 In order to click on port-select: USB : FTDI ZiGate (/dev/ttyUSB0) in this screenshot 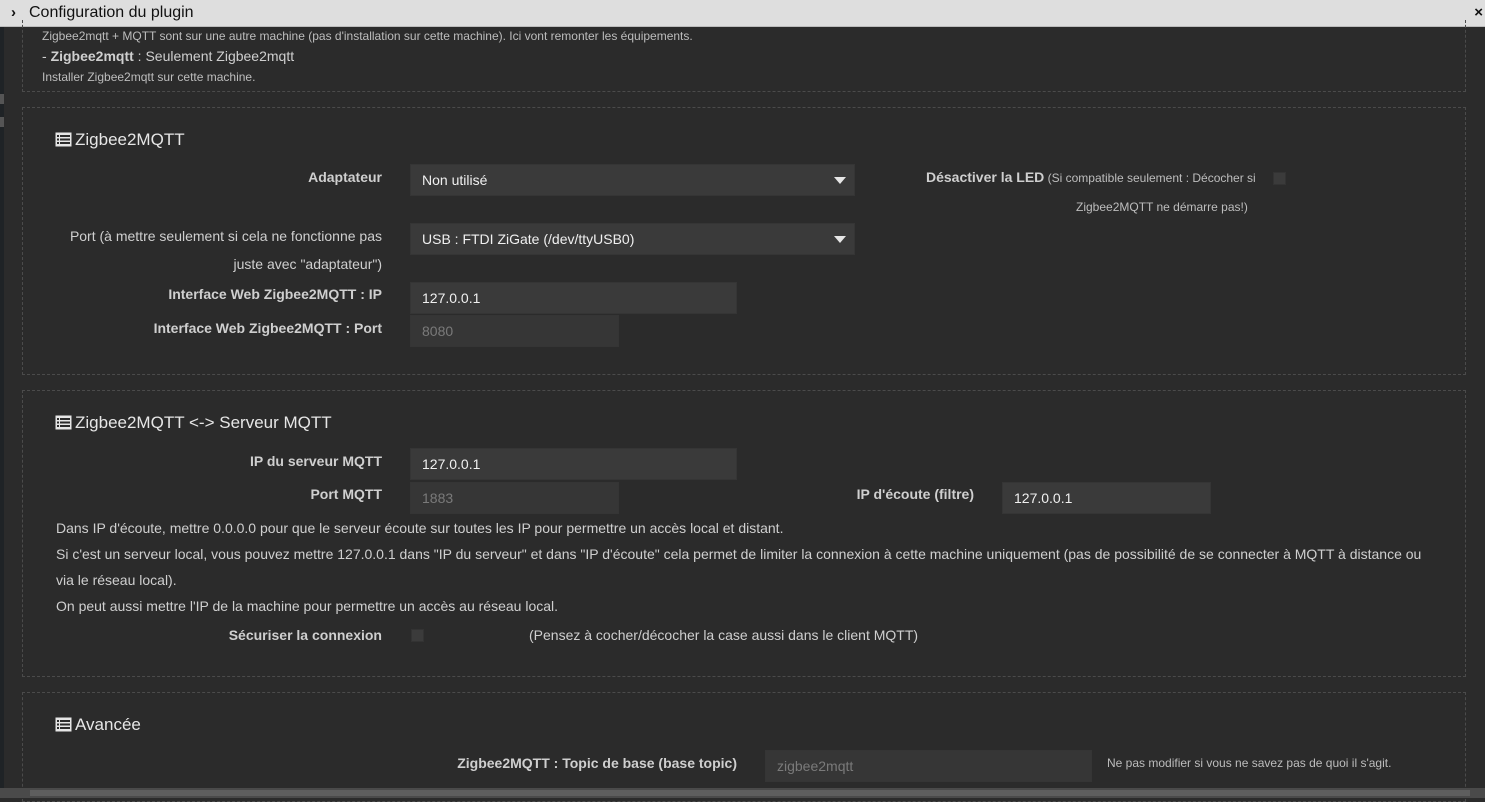, I will do `click(632, 239)`.